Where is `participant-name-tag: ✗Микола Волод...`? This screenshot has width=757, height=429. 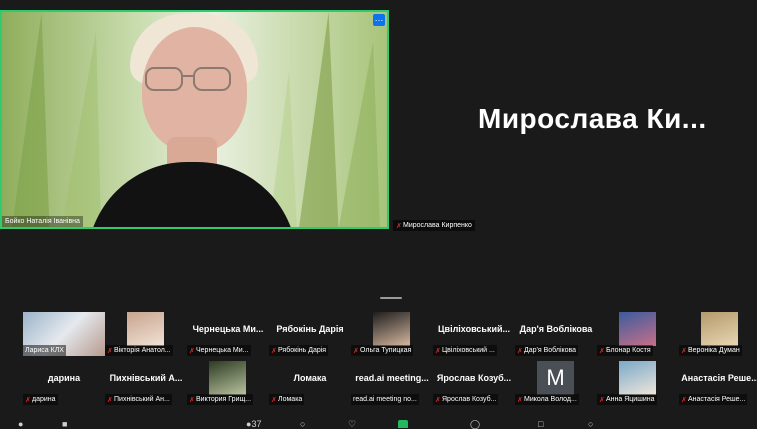 participant-name-tag: ✗Микола Волод... is located at coordinates (547, 399).